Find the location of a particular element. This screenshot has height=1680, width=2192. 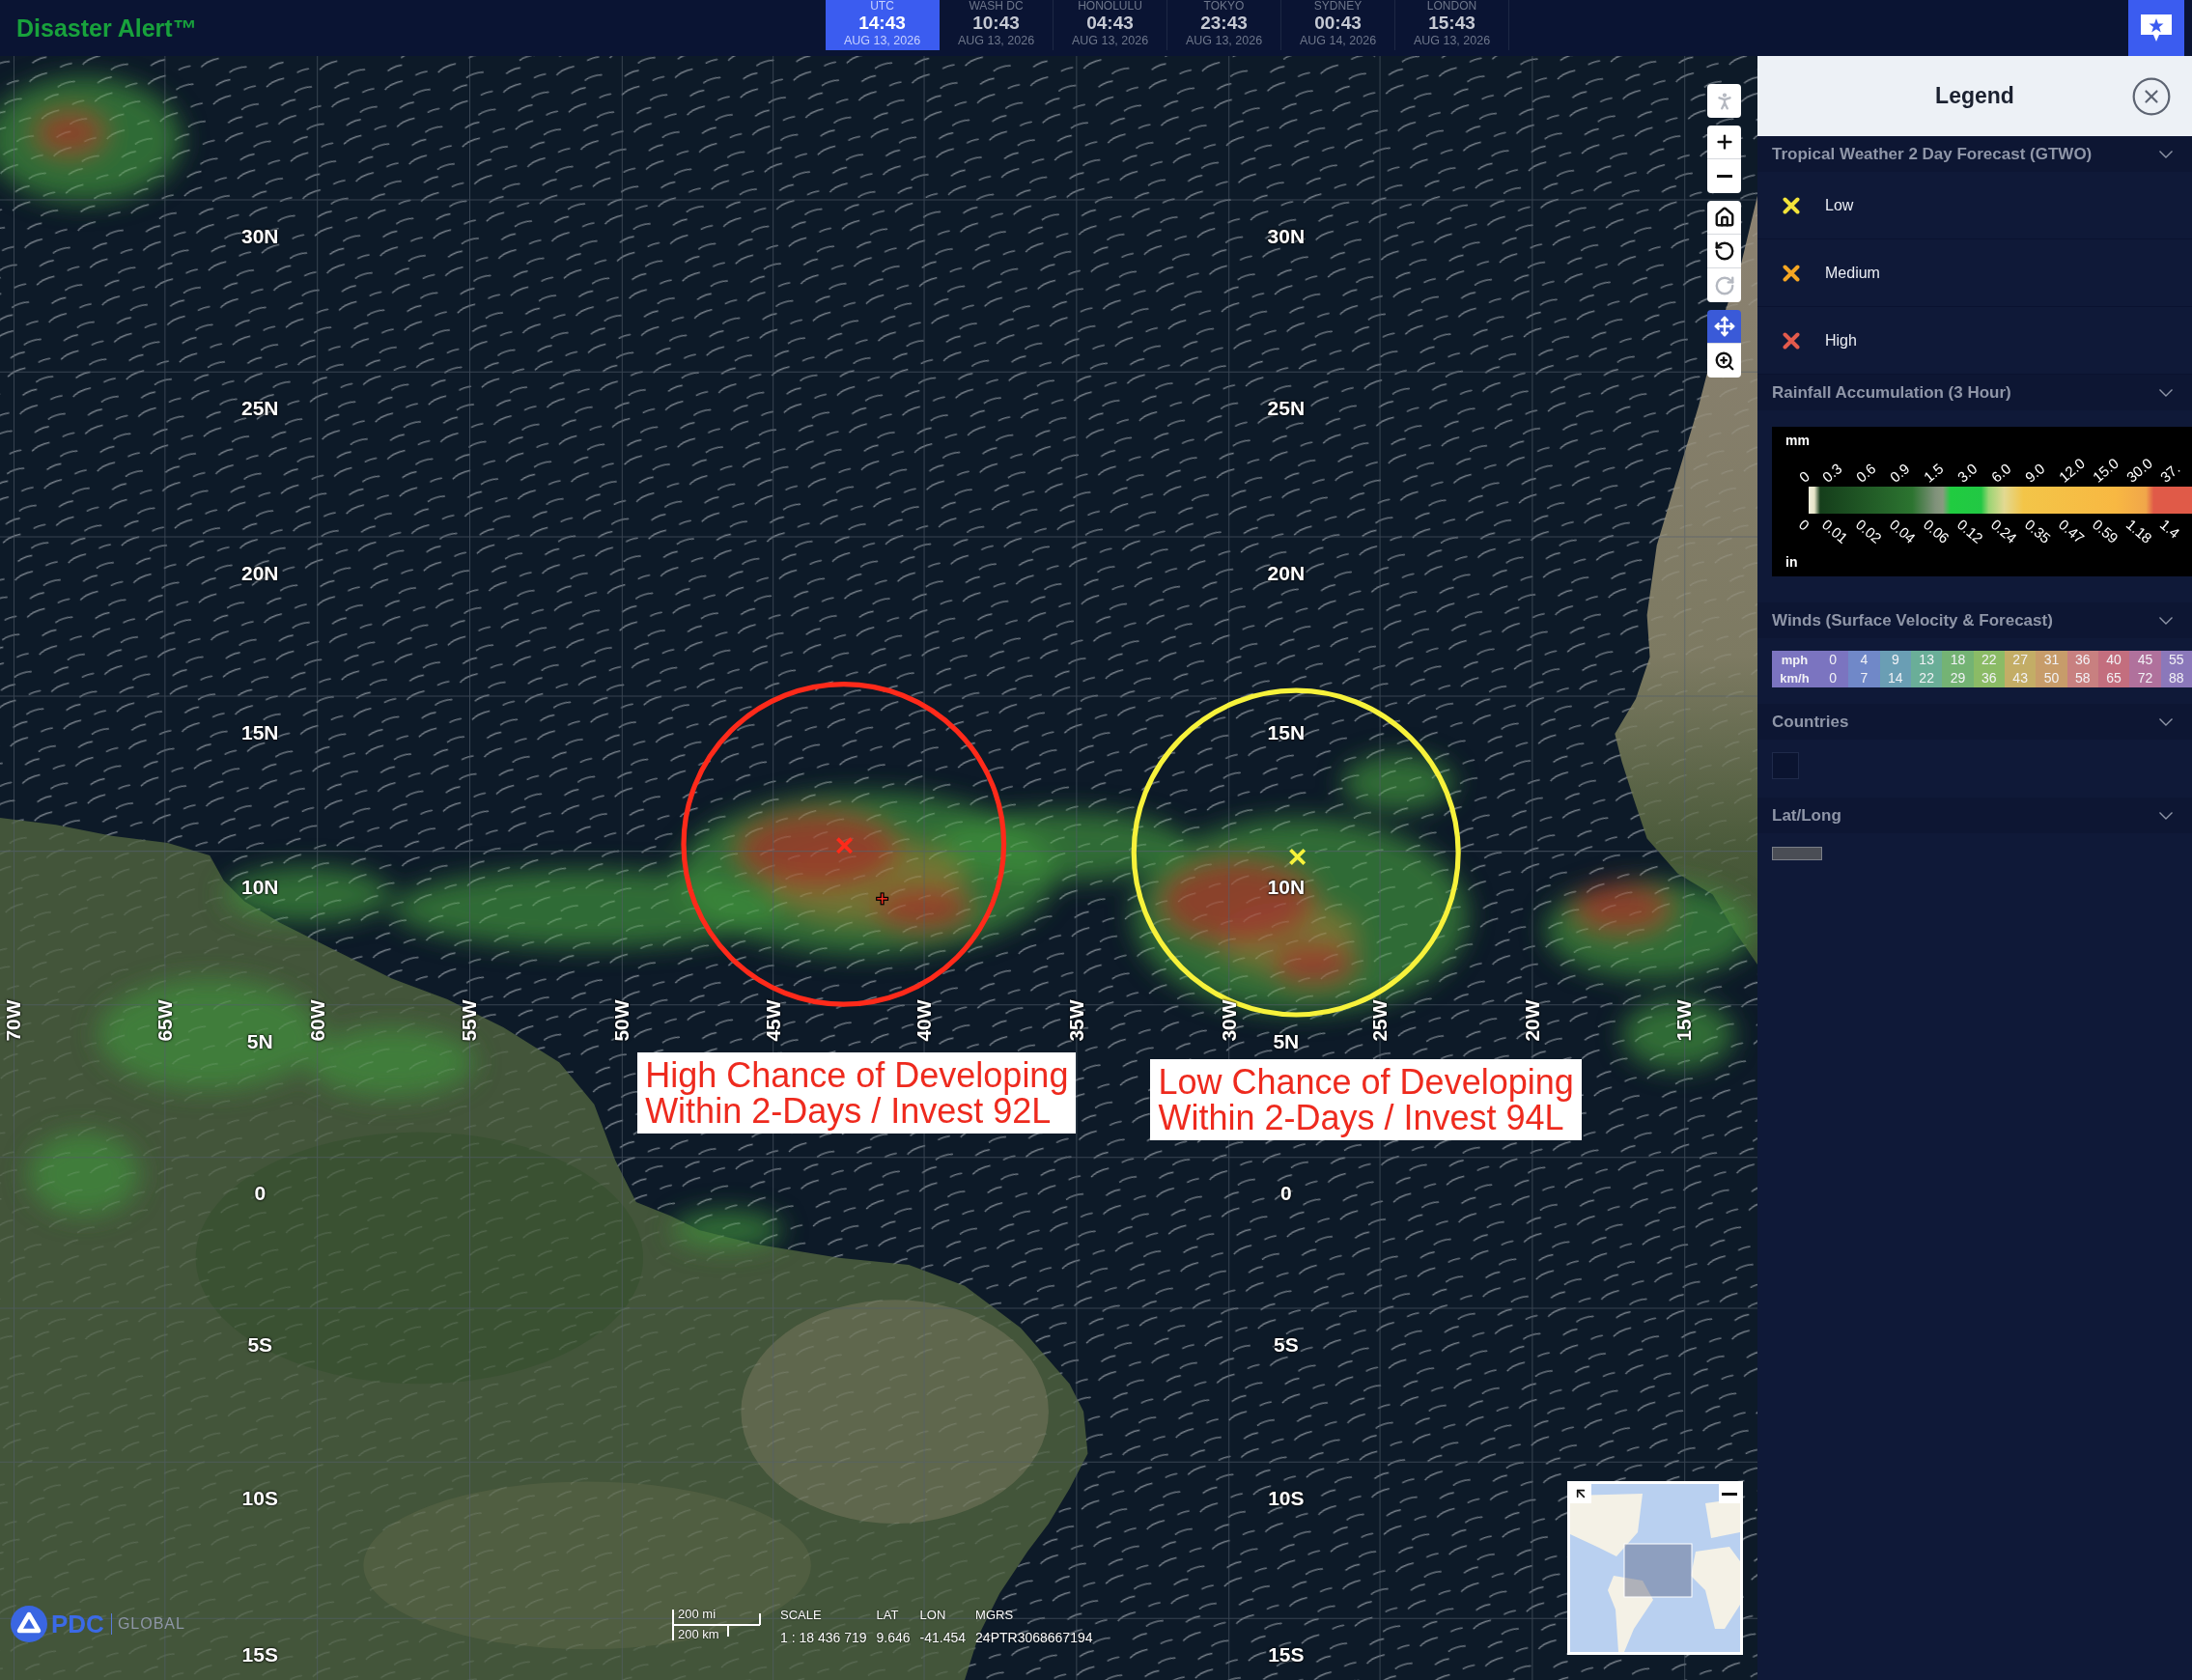

tick-label: 0.06 is located at coordinates (1937, 531).